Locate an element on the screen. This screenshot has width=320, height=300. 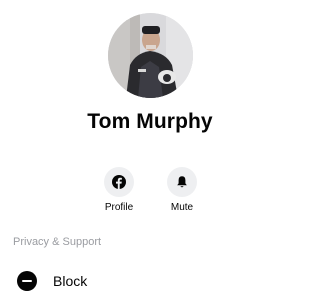
facebook-icon is located at coordinates (119, 182).